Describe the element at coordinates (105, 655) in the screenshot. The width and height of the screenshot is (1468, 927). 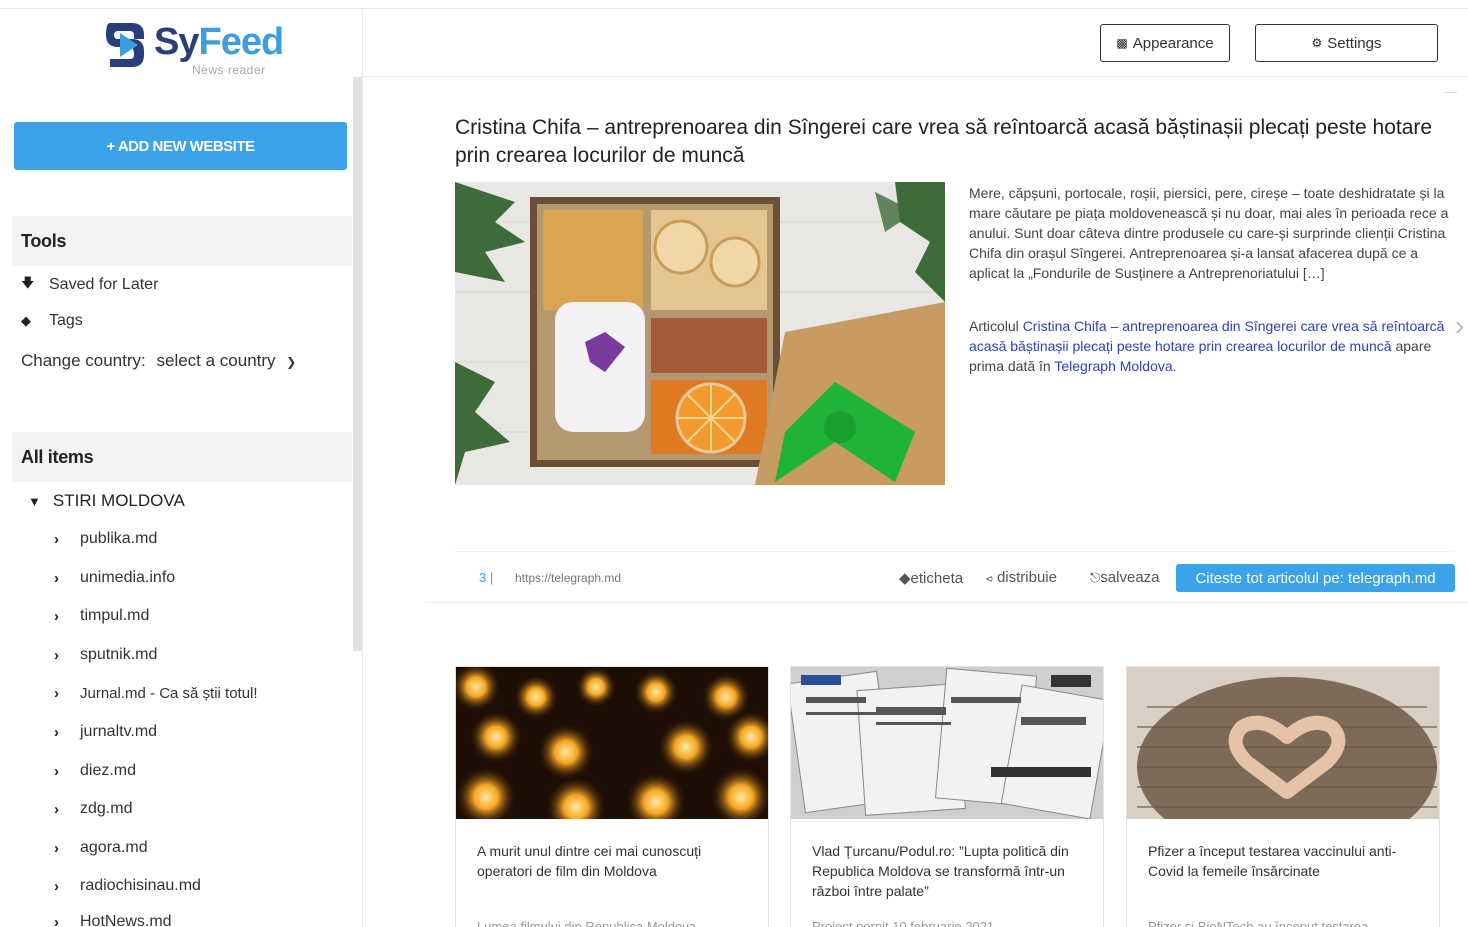
I see `source-item: › sputnik.md` at that location.